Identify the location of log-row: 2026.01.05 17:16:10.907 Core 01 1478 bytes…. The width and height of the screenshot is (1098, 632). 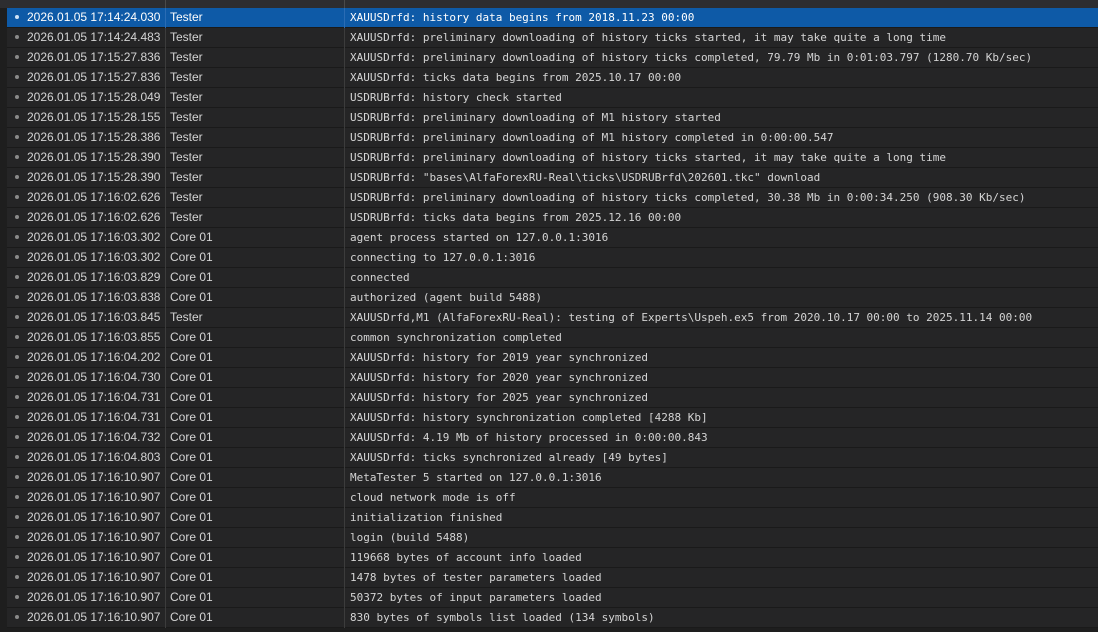
(549, 578).